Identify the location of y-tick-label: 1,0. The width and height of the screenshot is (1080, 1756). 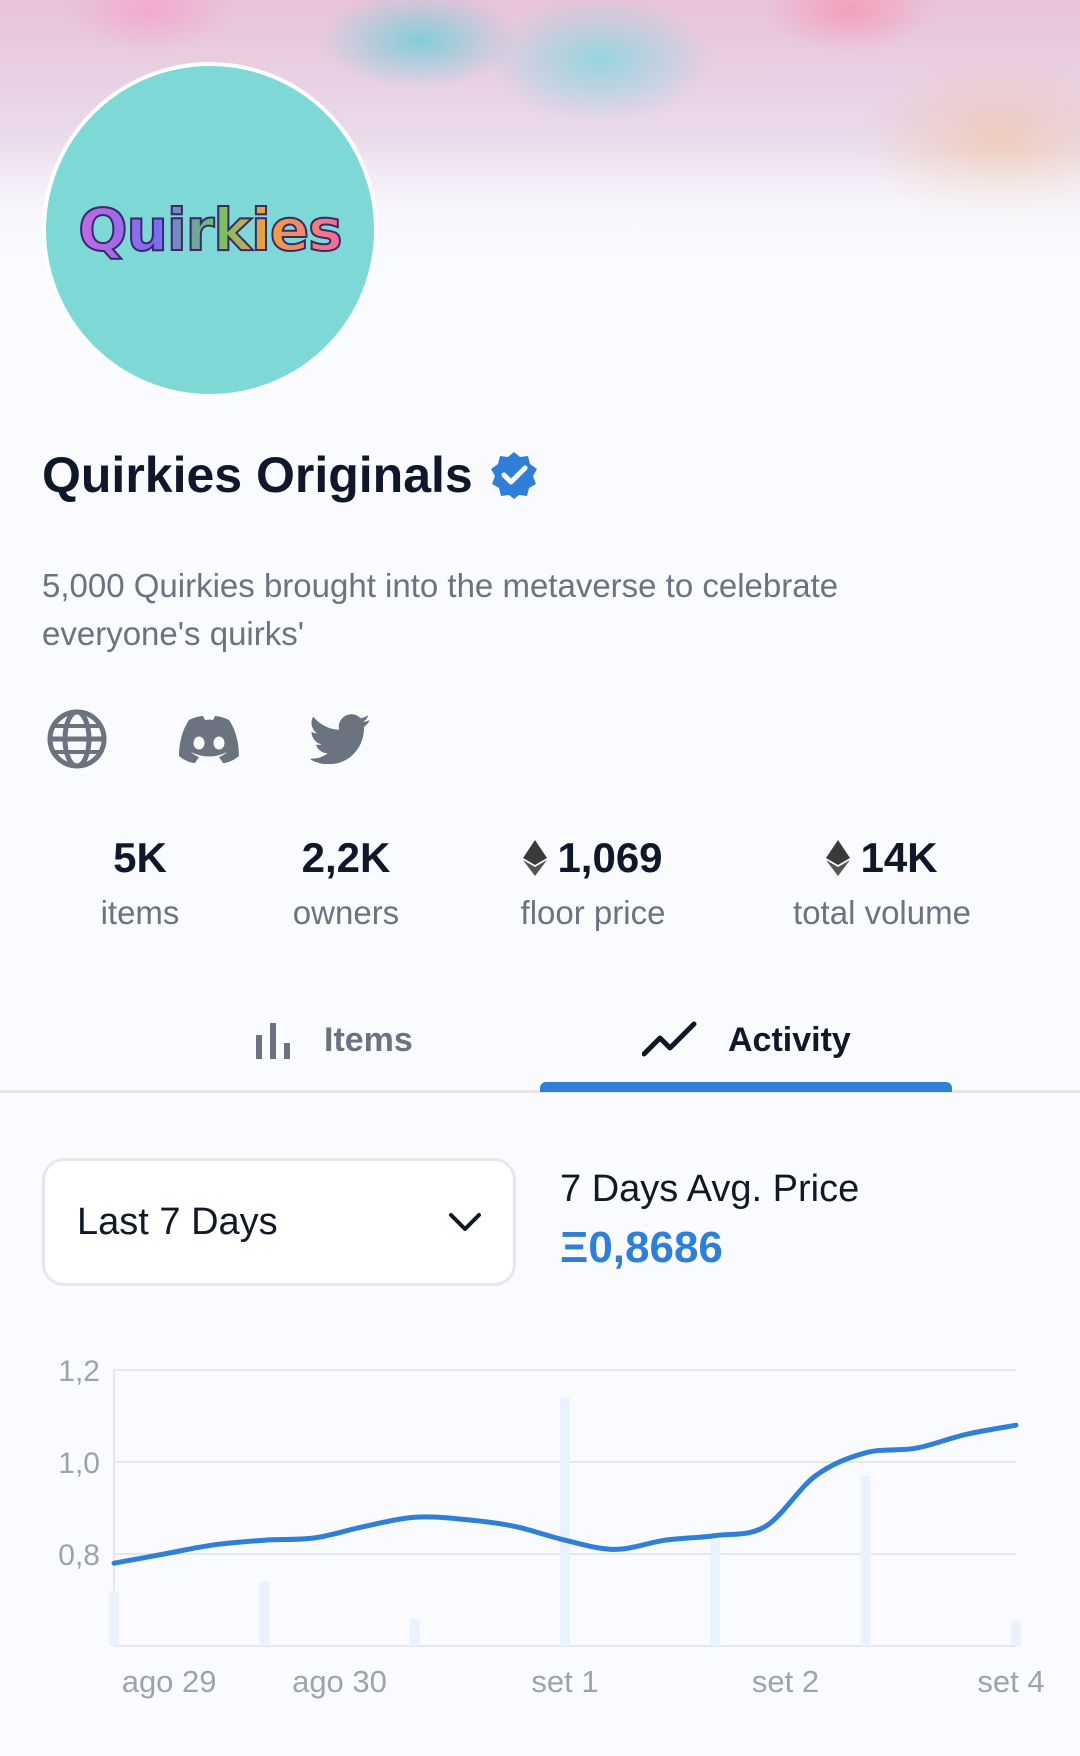
(79, 1463).